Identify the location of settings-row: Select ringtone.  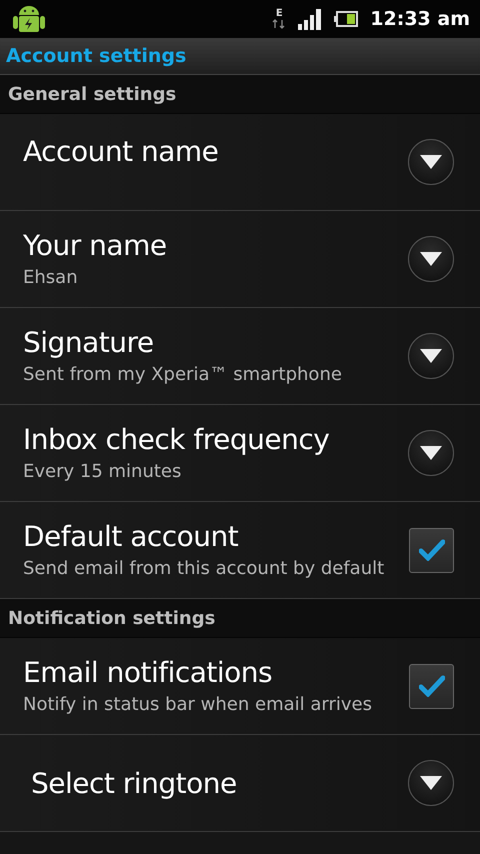
(240, 783).